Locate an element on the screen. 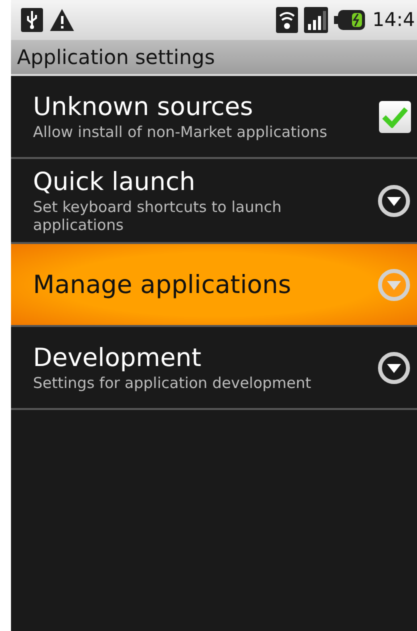 This screenshot has width=417, height=631. item-title: Unknown sources is located at coordinates (143, 106).